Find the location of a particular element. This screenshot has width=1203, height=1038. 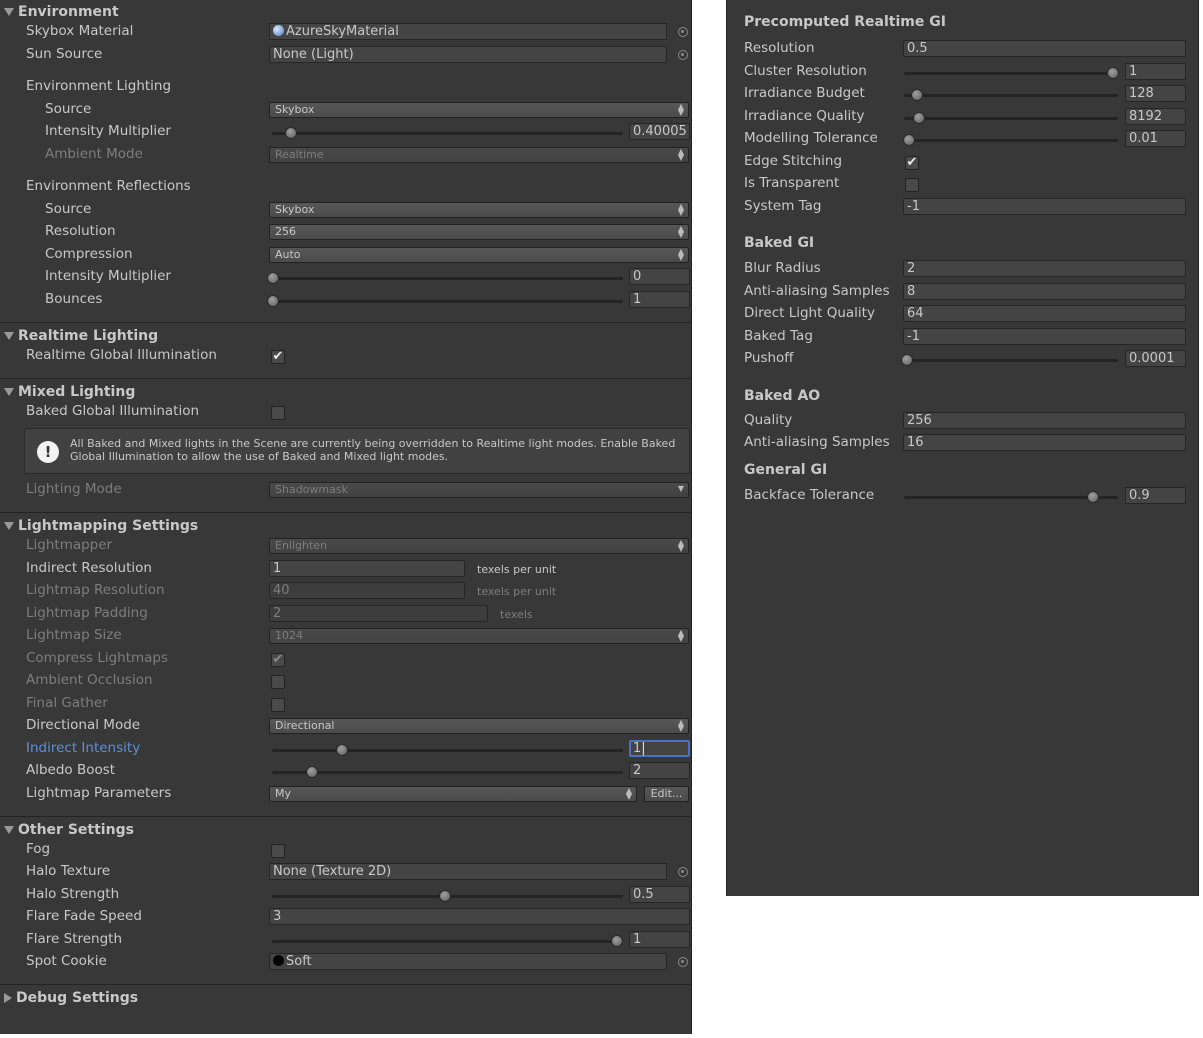

baked-tag-field: -1 is located at coordinates (1044, 336).